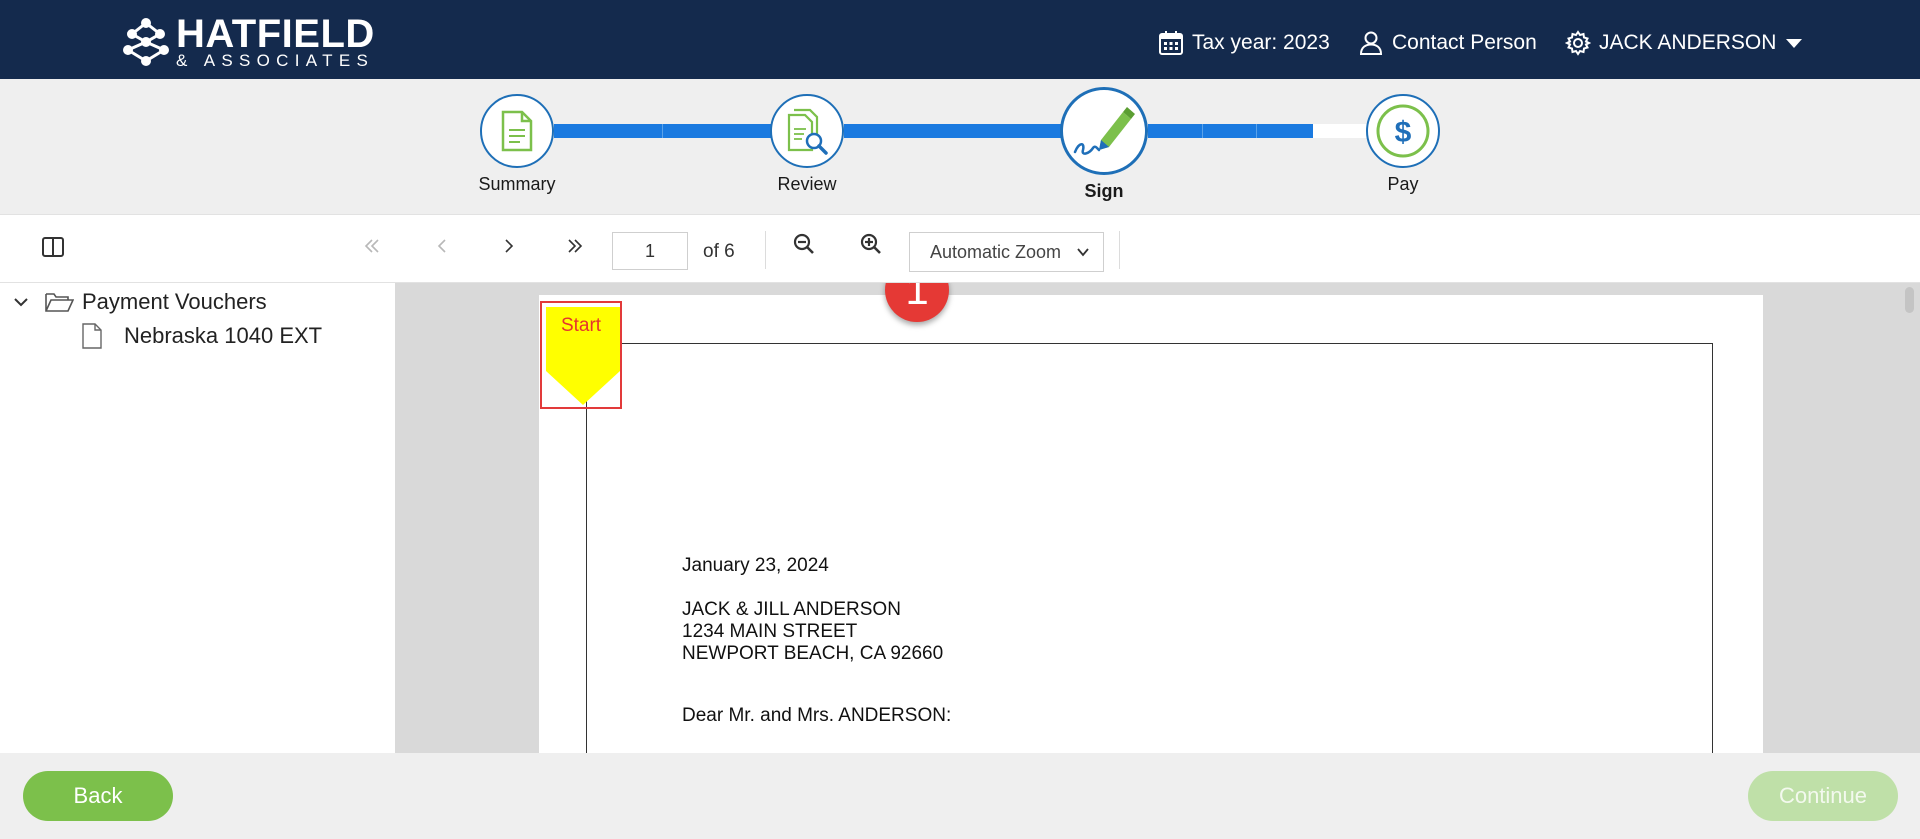 The height and width of the screenshot is (839, 1920). I want to click on step-summary: Summary, so click(517, 144).